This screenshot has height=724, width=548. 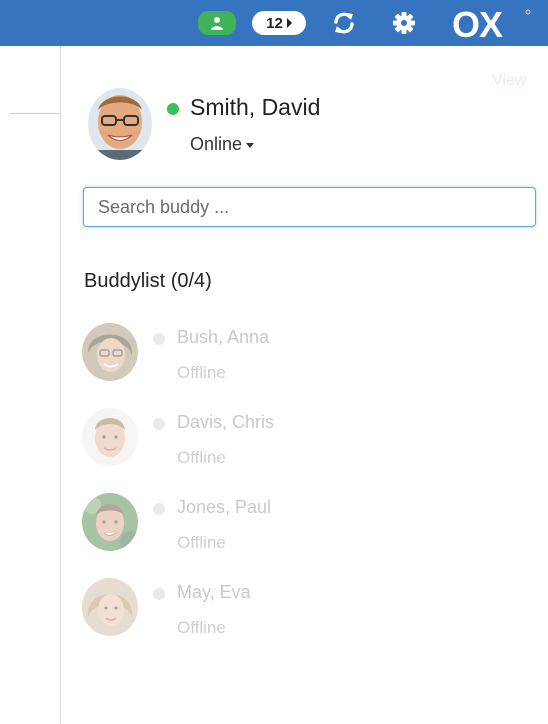 What do you see at coordinates (173, 109) in the screenshot?
I see `online-status-dot` at bounding box center [173, 109].